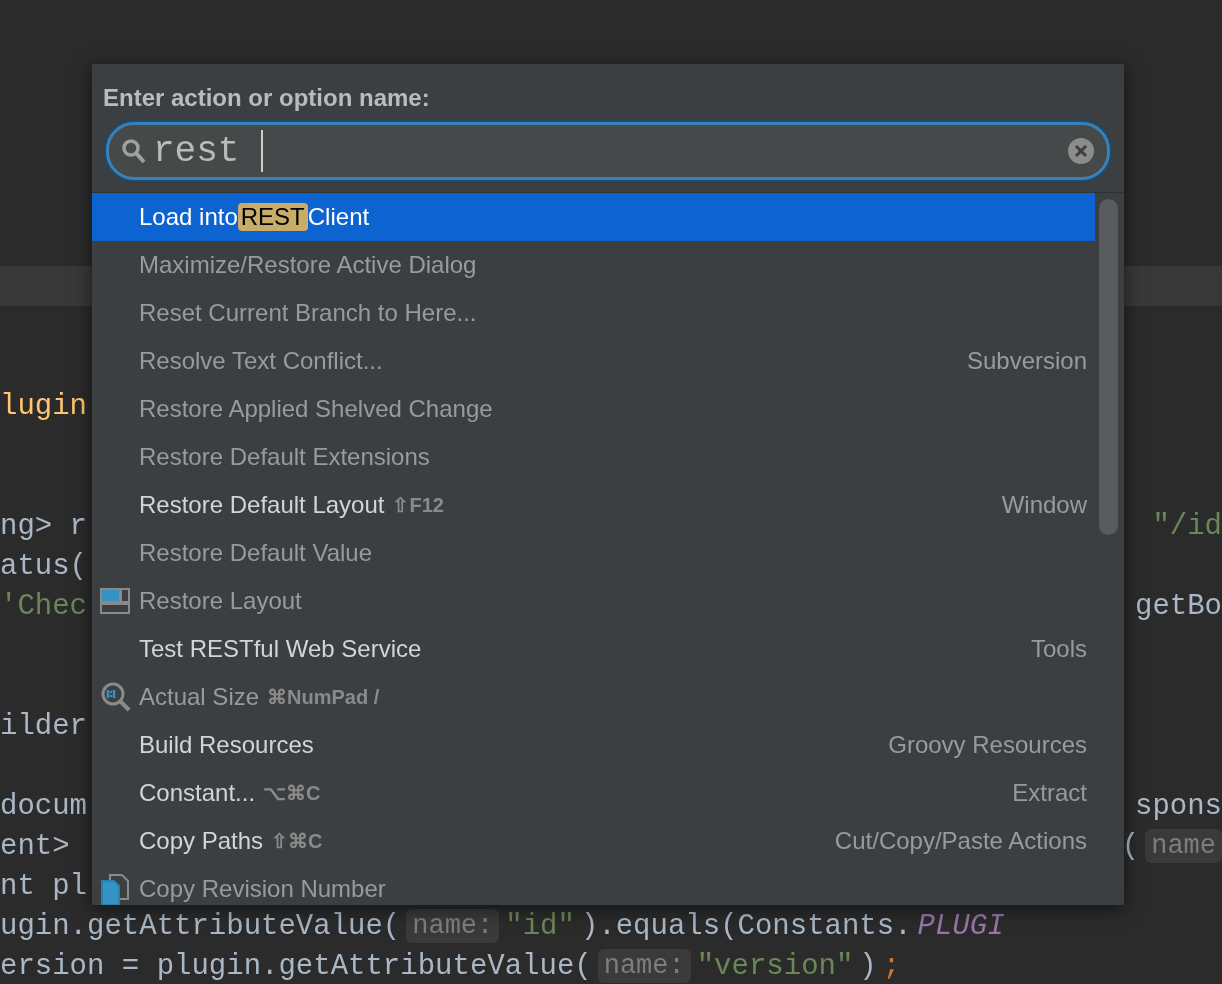 Image resolution: width=1222 pixels, height=984 pixels. Describe the element at coordinates (1187, 526) in the screenshot. I see `code-text: "/id` at that location.